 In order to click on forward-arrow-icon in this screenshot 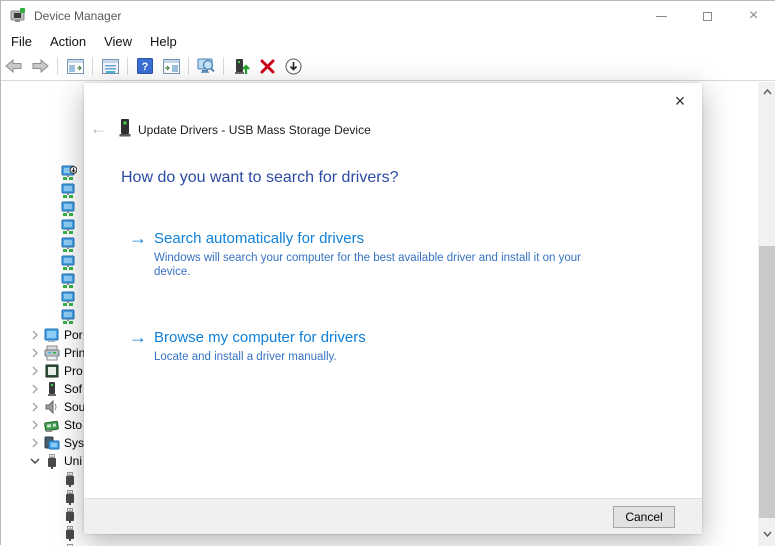, I will do `click(40, 66)`.